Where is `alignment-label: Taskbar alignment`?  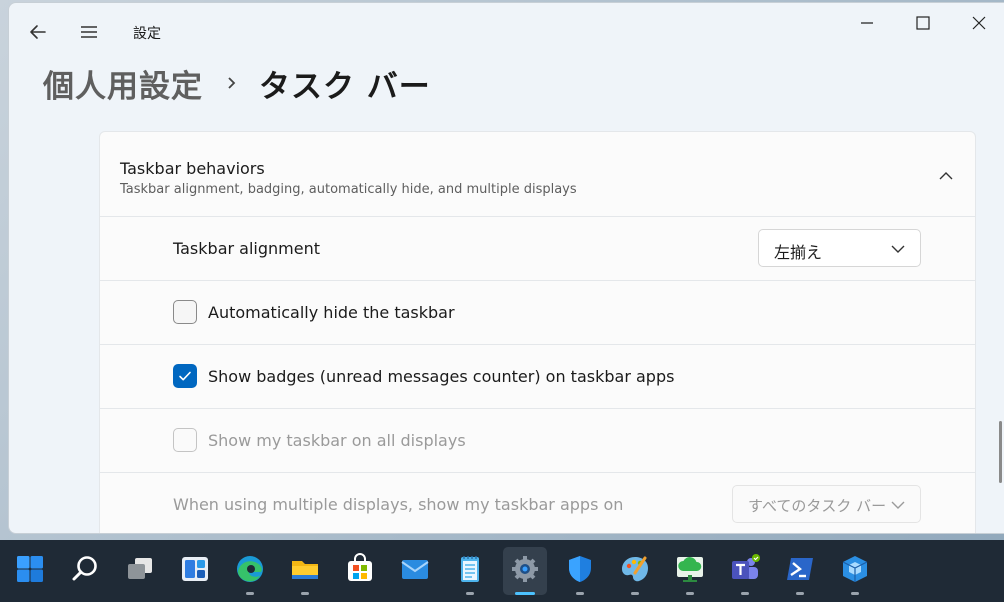
alignment-label: Taskbar alignment is located at coordinates (246, 248).